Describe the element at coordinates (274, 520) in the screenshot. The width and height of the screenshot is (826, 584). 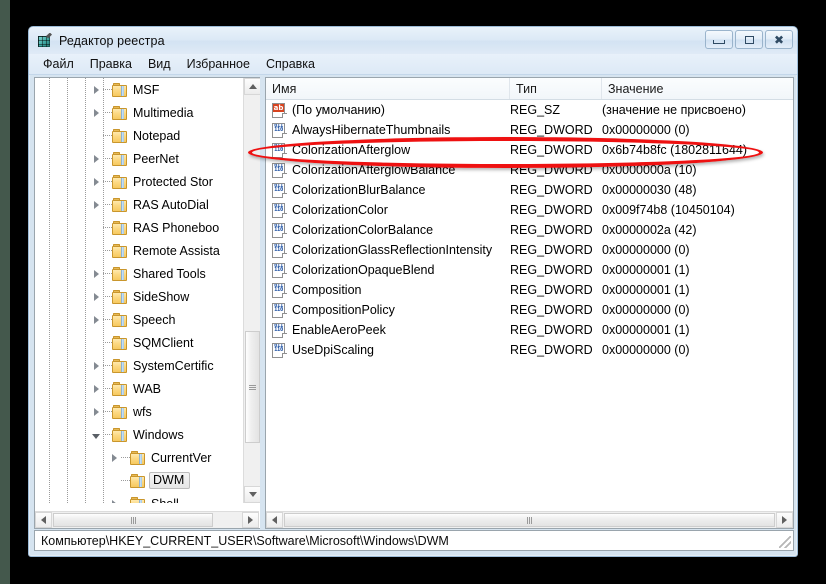
I see `list-hscroll-left-button` at that location.